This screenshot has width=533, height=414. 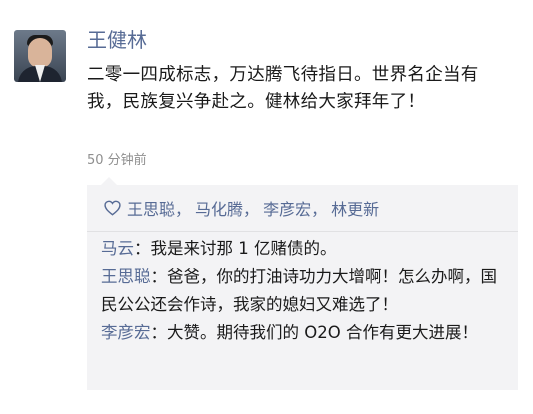 What do you see at coordinates (287, 208) in the screenshot?
I see `like-name: 李彦宏` at bounding box center [287, 208].